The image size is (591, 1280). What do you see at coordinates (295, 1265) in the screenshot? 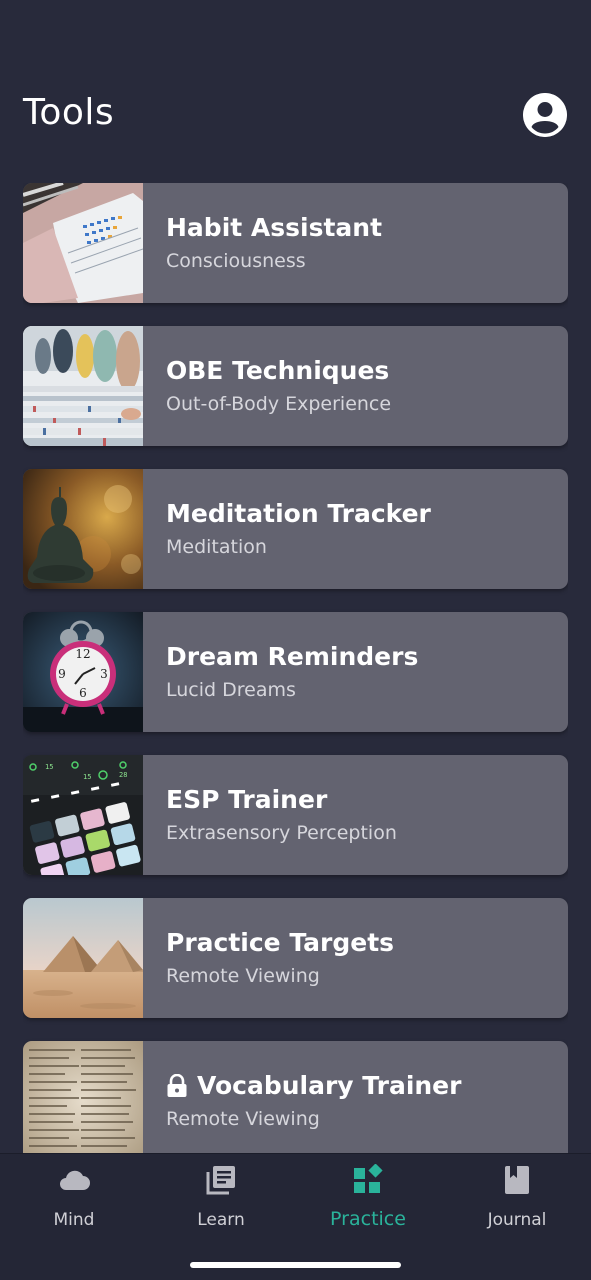
I see `home-indicator` at bounding box center [295, 1265].